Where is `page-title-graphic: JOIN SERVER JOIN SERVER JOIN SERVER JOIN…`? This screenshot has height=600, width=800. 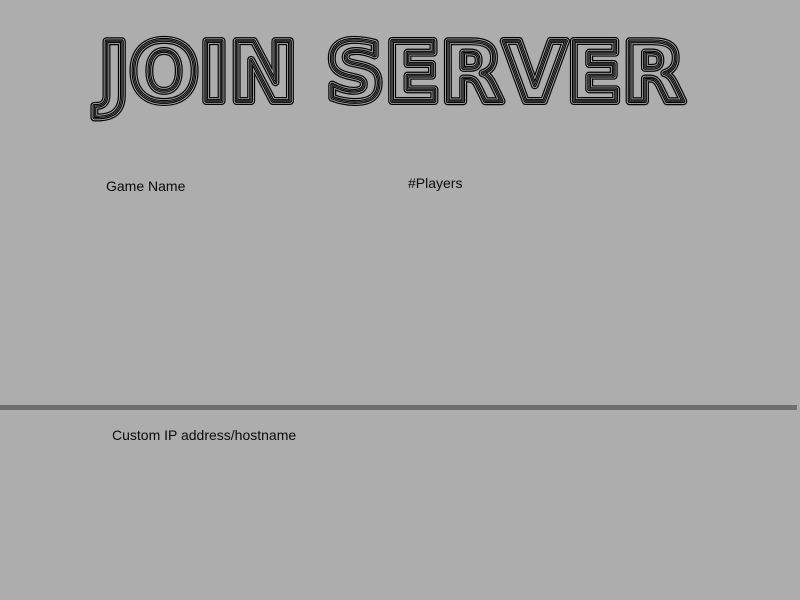
page-title-graphic: JOIN SERVER JOIN SERVER JOIN SERVER JOIN… is located at coordinates (389, 73).